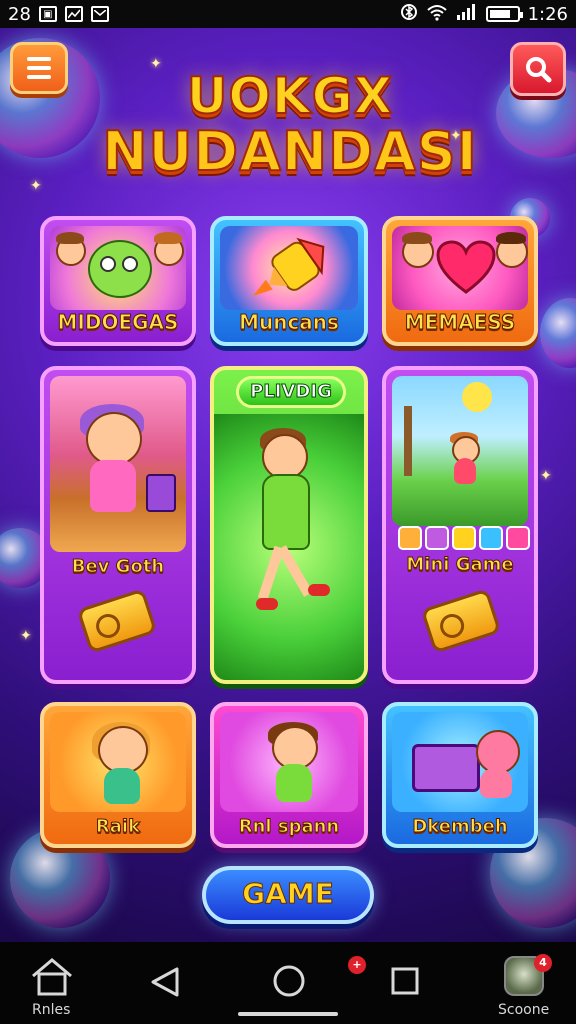 Image resolution: width=576 pixels, height=1024 pixels. I want to click on battery-icon, so click(504, 14).